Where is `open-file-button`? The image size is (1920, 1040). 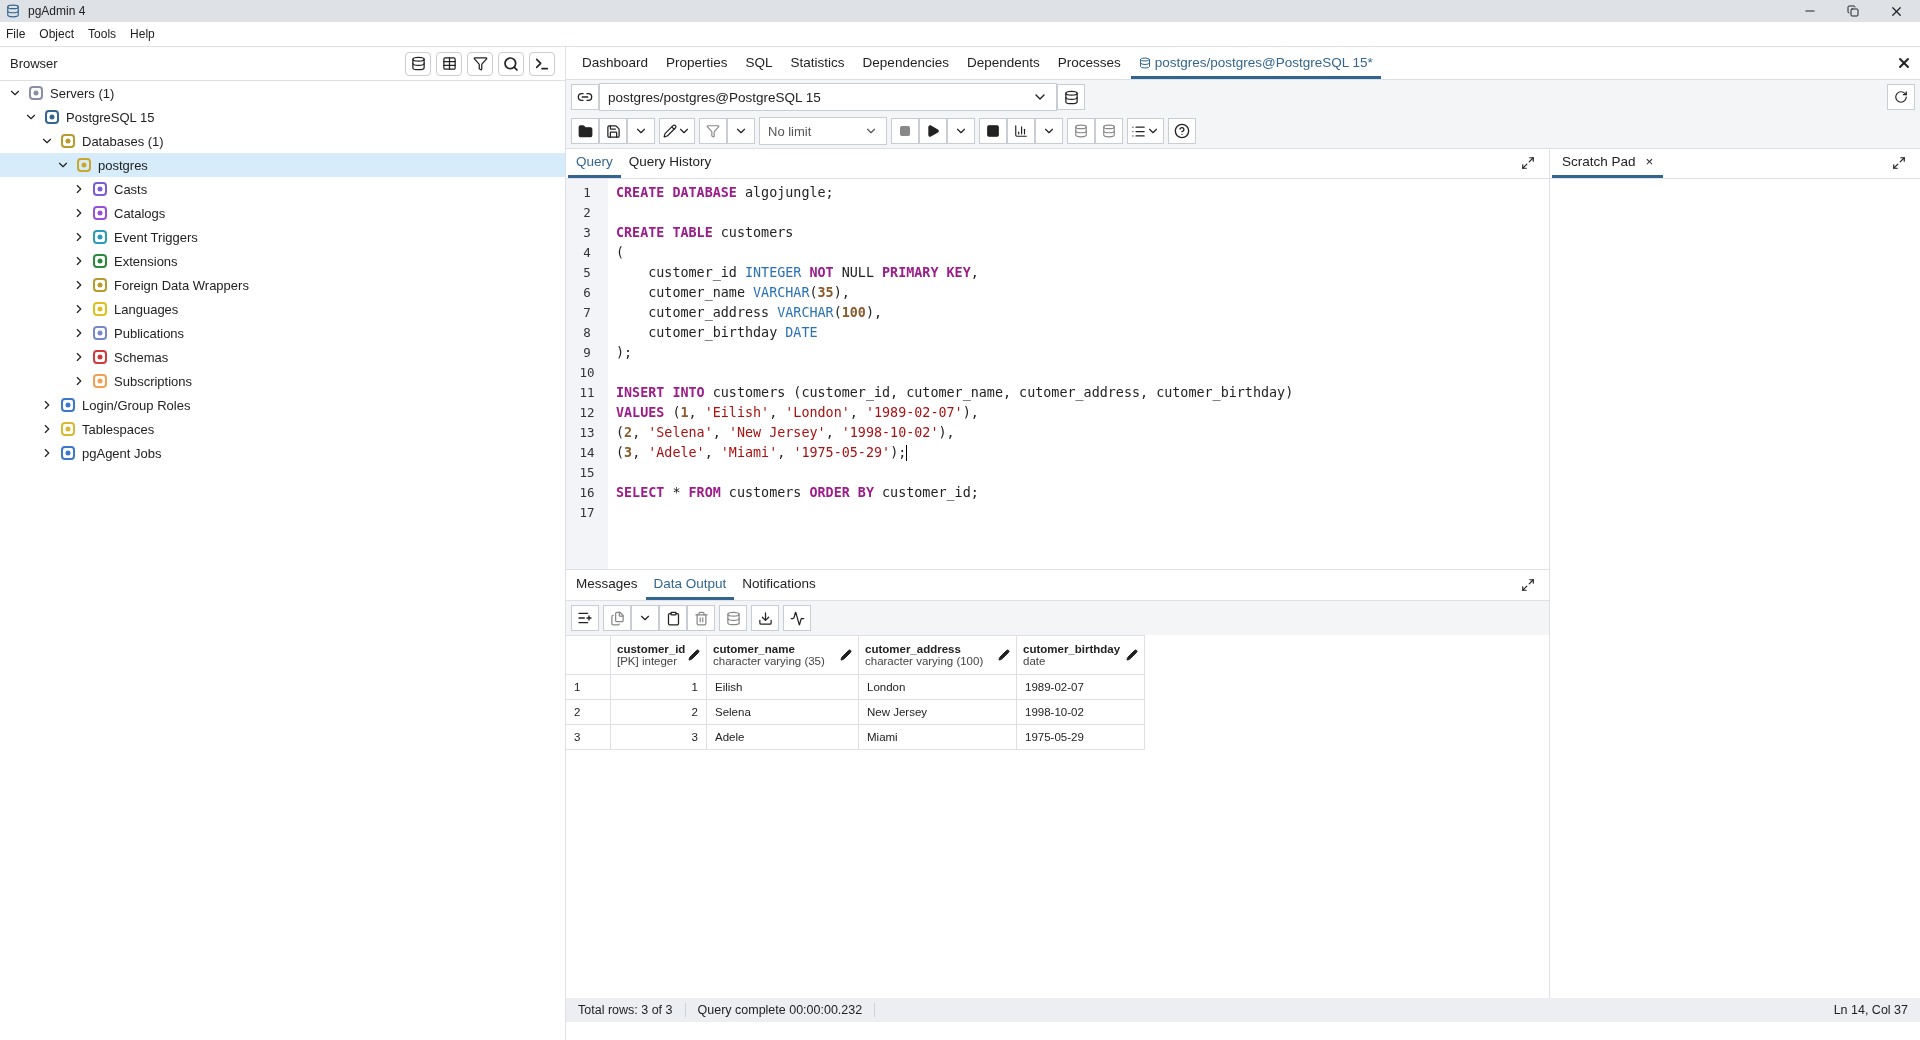 open-file-button is located at coordinates (585, 131).